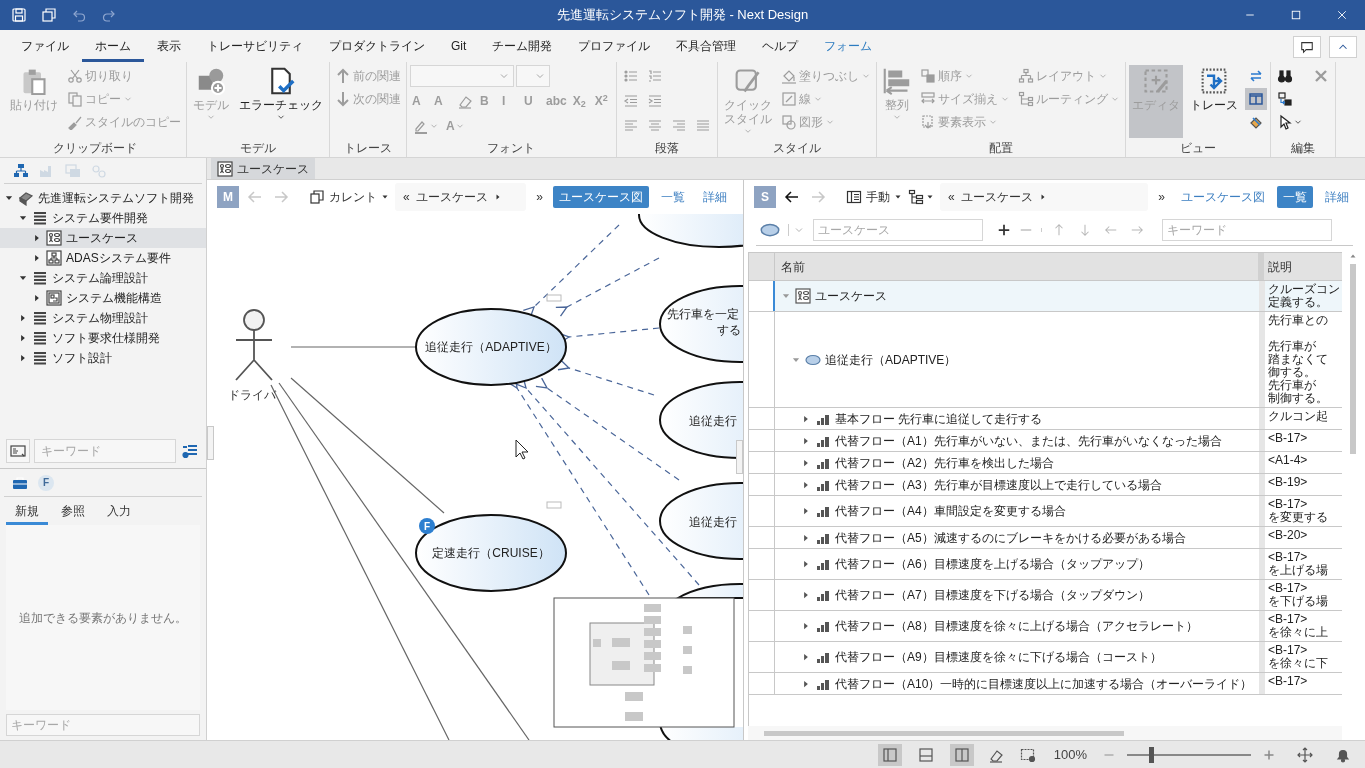  Describe the element at coordinates (119, 512) in the screenshot. I see `panel-tab: 入力` at that location.